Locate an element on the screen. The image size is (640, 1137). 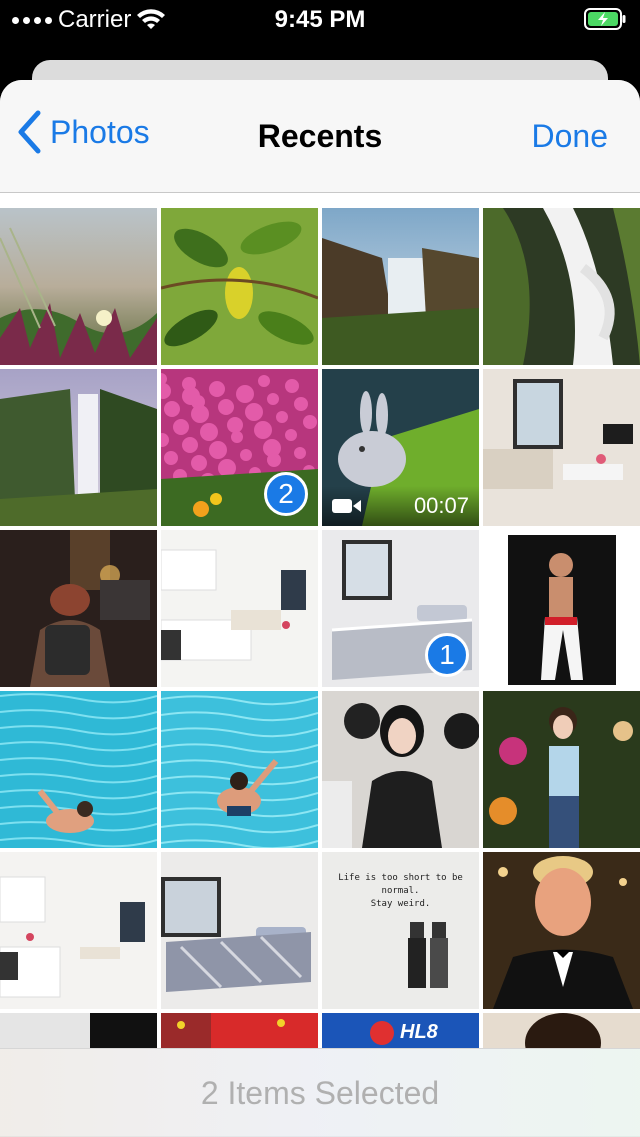
video-camera-icon is located at coordinates (346, 506).